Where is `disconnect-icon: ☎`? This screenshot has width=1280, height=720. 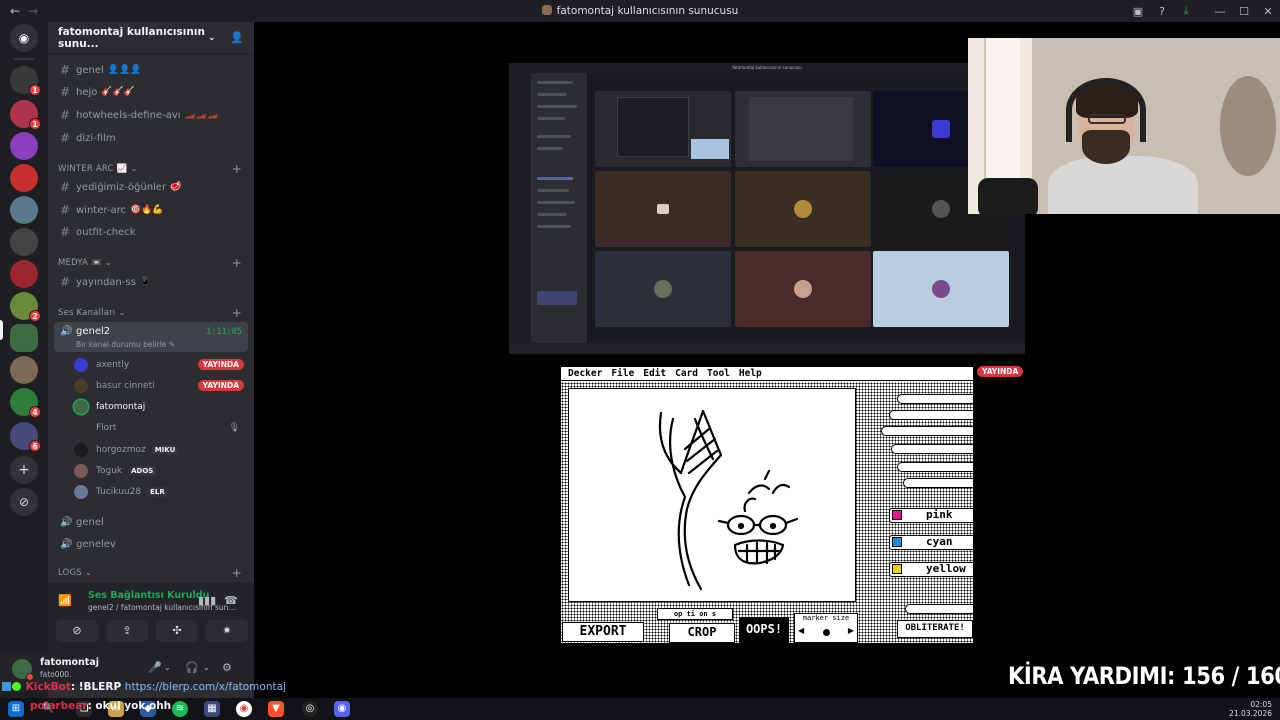 disconnect-icon: ☎ is located at coordinates (231, 600).